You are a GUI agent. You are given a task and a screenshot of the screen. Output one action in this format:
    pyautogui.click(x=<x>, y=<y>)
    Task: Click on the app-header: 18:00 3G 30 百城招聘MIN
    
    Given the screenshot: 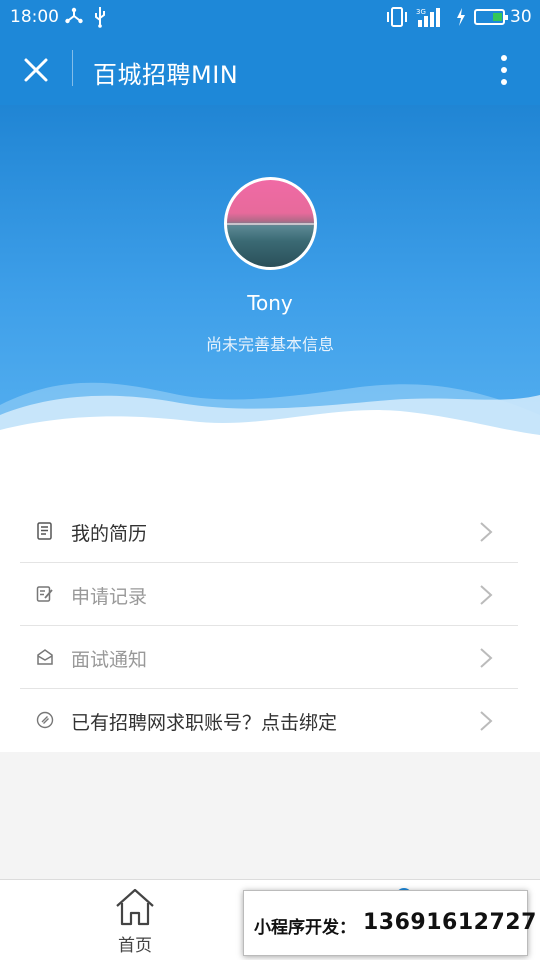 What is the action you would take?
    pyautogui.click(x=270, y=52)
    